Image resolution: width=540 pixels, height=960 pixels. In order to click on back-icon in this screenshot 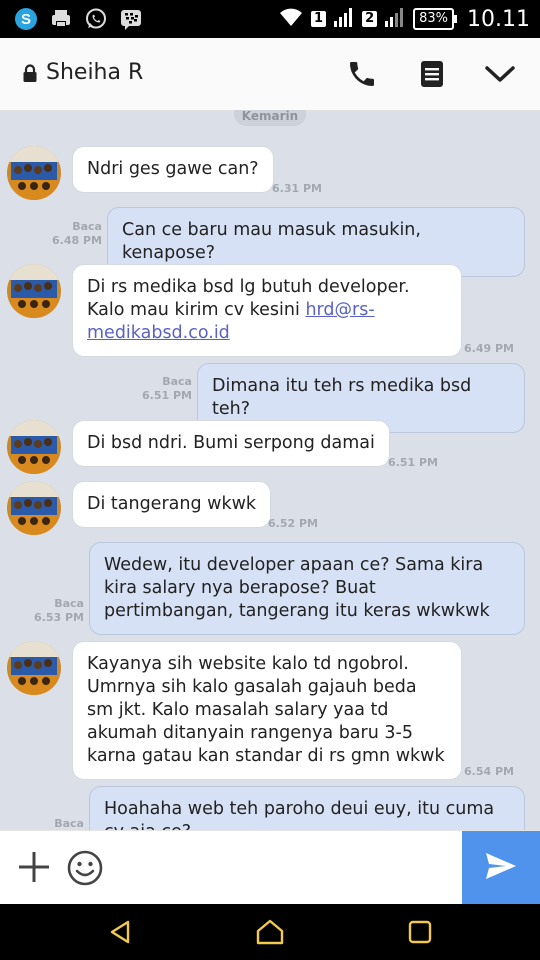, I will do `click(120, 932)`.